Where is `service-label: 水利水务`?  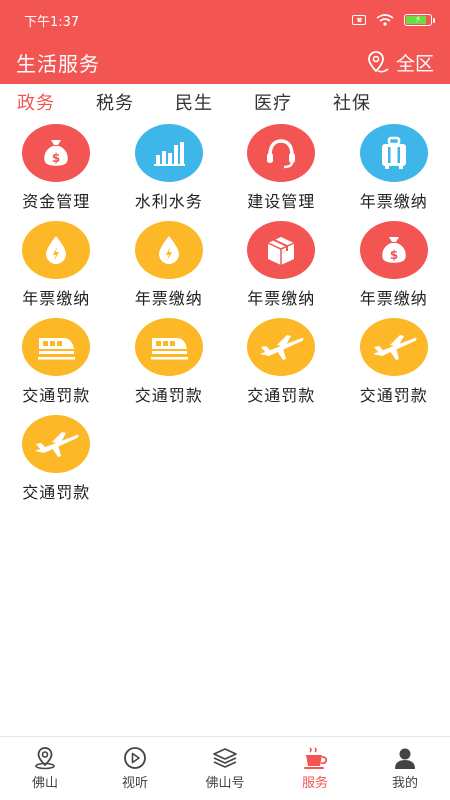
service-label: 水利水务 is located at coordinates (168, 201).